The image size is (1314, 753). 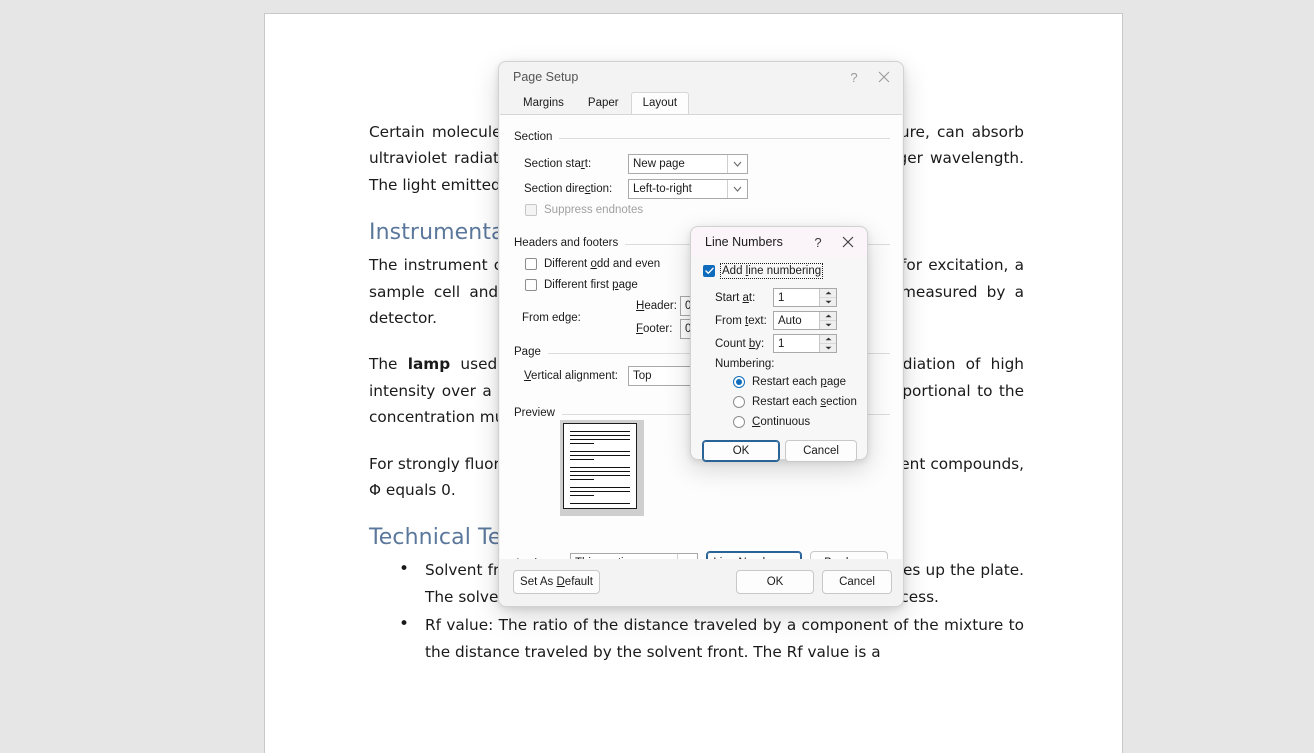 I want to click on radio-restart-each-section: Restart each section, so click(x=795, y=402).